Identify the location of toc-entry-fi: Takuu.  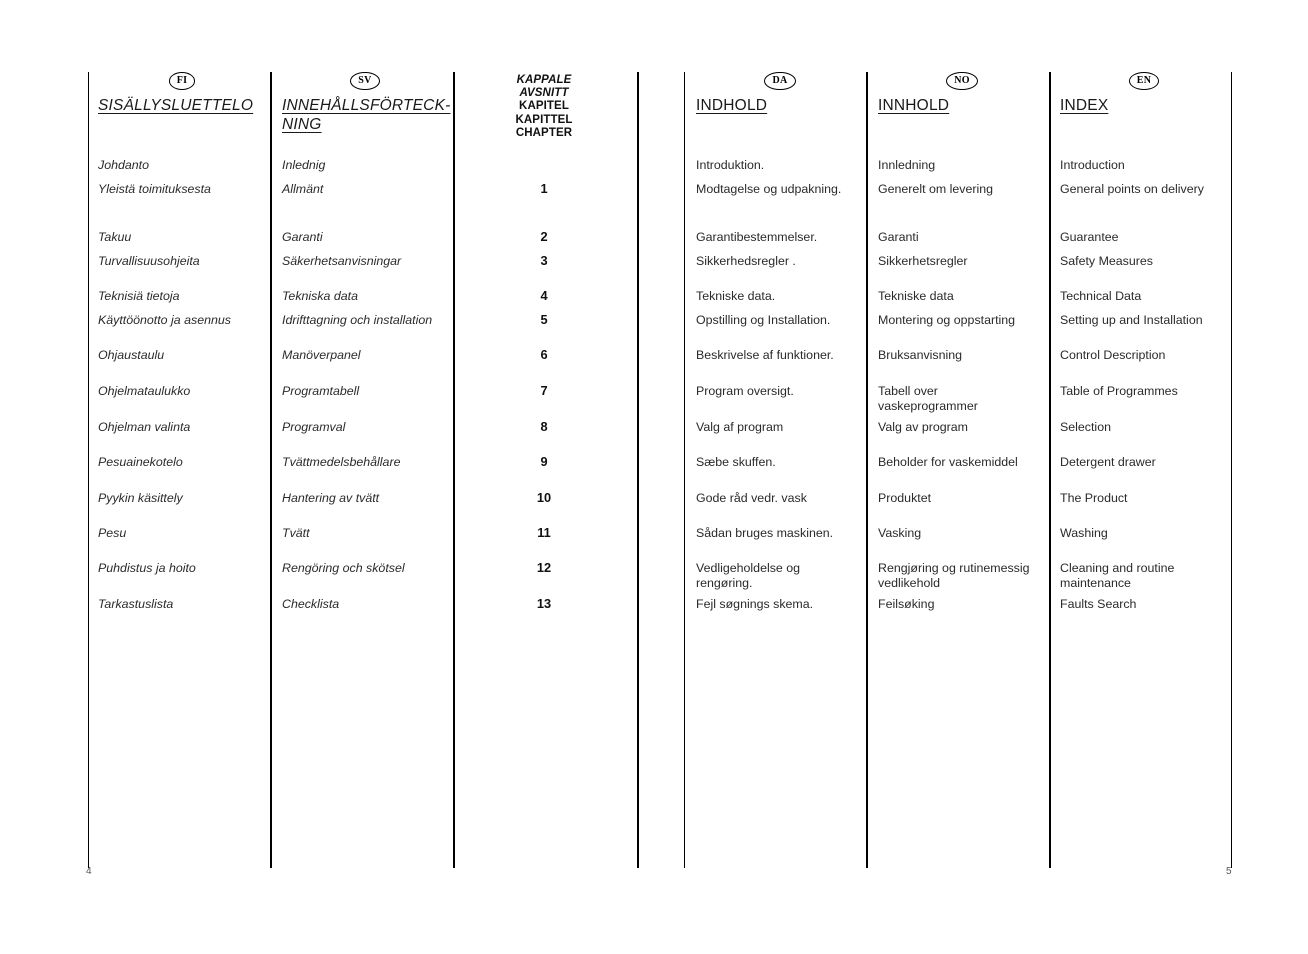
(115, 237).